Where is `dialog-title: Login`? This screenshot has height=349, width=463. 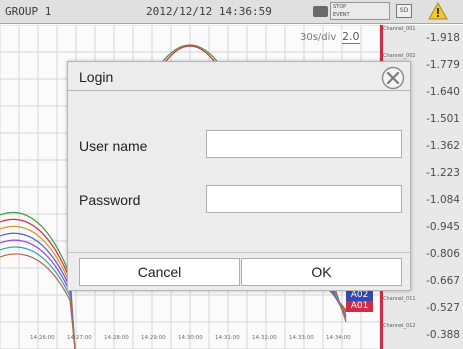 dialog-title: Login is located at coordinates (96, 77).